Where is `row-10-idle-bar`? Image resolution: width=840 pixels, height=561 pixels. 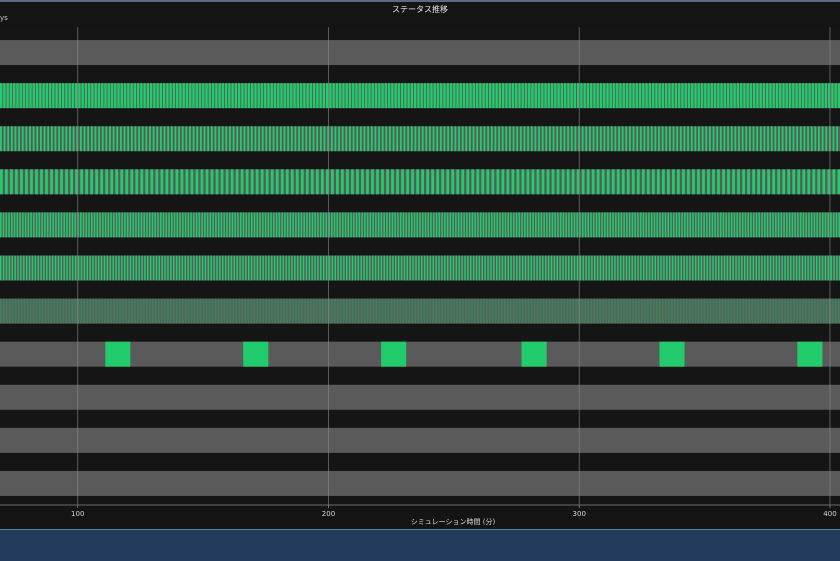
row-10-idle-bar is located at coordinates (420, 440).